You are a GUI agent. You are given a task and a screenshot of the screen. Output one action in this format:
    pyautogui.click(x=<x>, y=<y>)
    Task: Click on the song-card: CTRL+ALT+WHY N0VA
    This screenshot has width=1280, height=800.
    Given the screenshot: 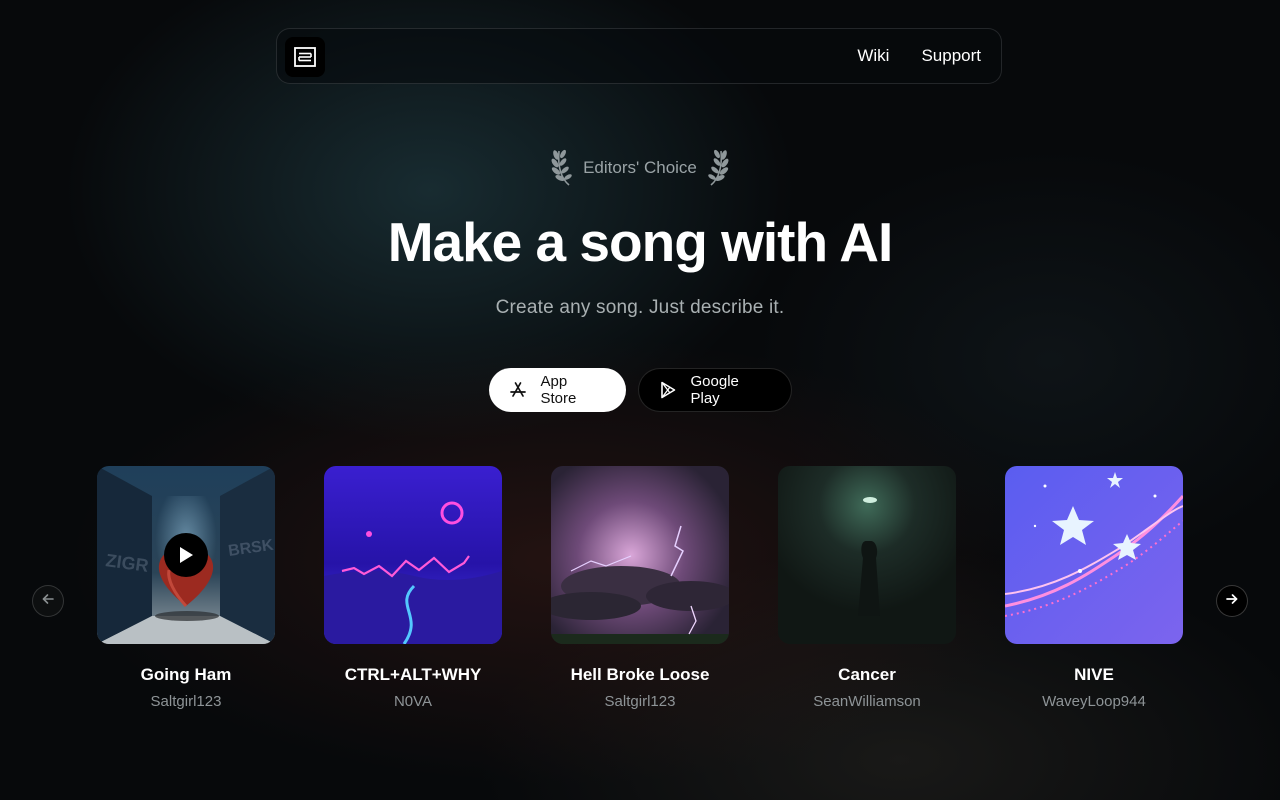 What is the action you would take?
    pyautogui.click(x=413, y=588)
    